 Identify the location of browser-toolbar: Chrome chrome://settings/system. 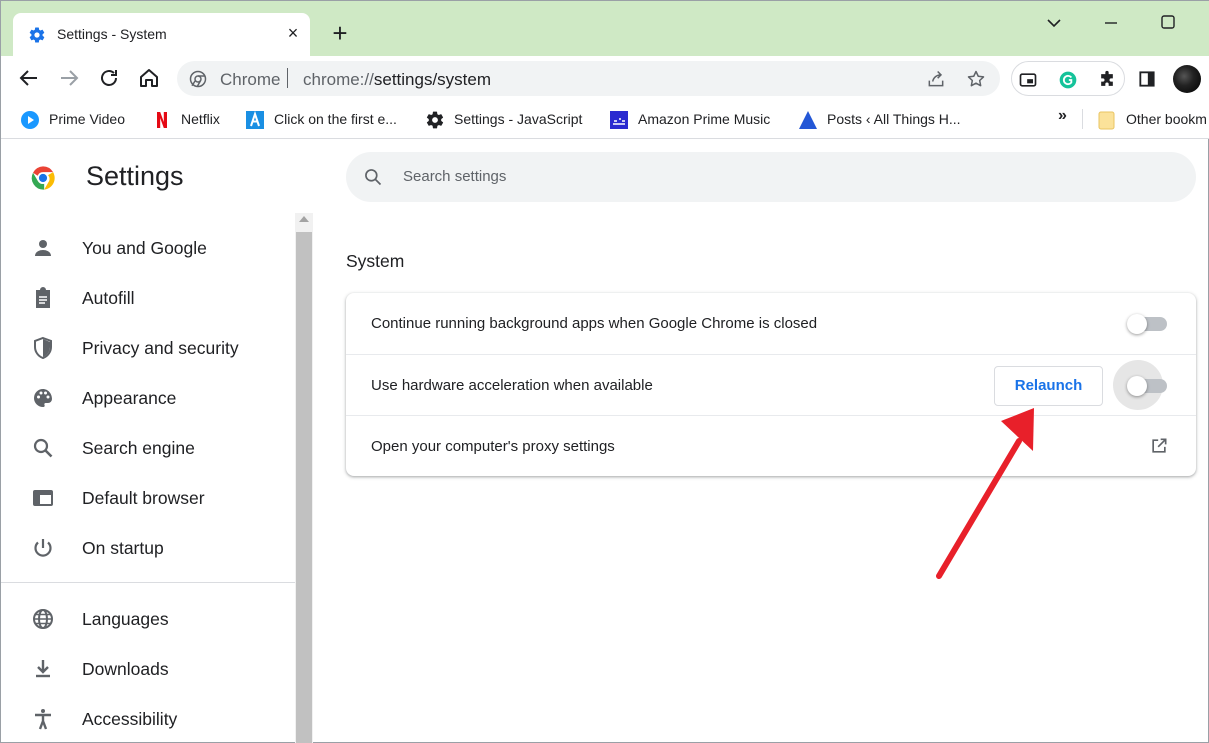
(605, 78).